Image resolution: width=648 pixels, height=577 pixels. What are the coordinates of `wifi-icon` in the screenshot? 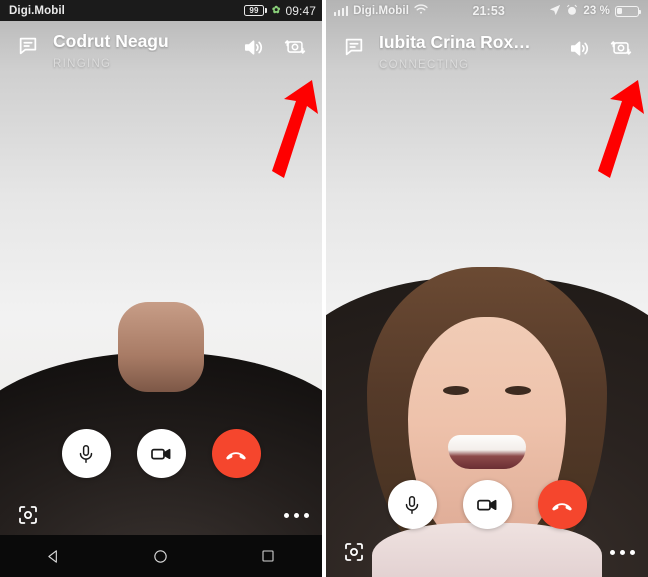 It's located at (421, 11).